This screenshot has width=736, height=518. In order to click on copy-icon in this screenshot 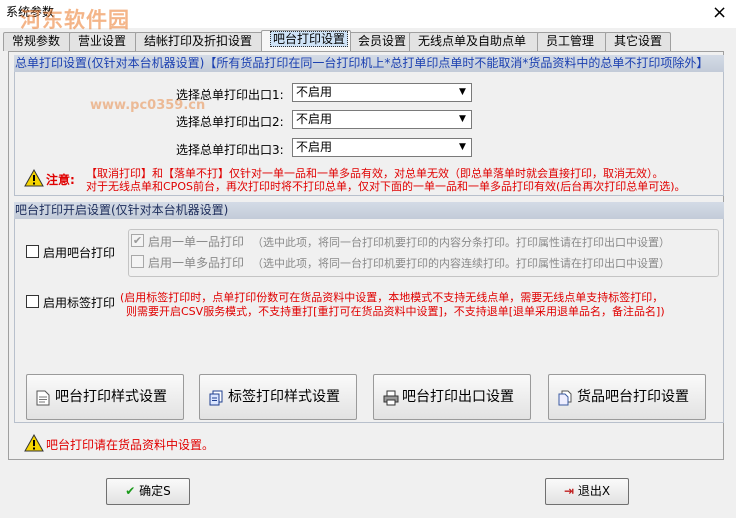, I will do `click(216, 398)`.